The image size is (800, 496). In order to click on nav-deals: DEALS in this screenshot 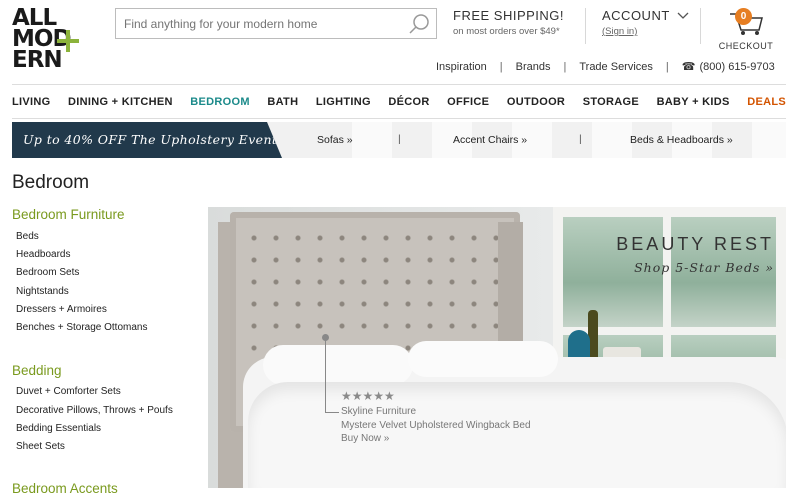, I will do `click(766, 102)`.